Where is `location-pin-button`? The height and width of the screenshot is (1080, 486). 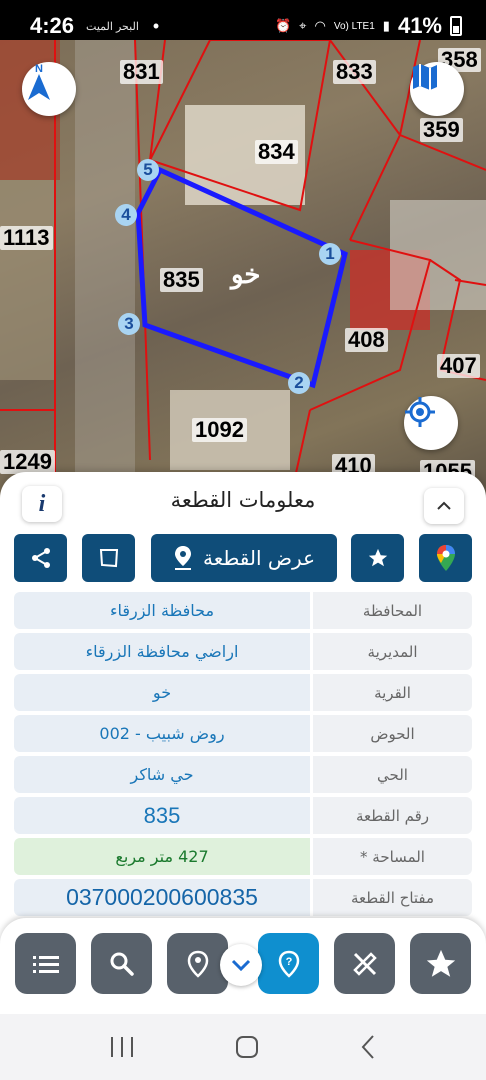
location-pin-button is located at coordinates (197, 963).